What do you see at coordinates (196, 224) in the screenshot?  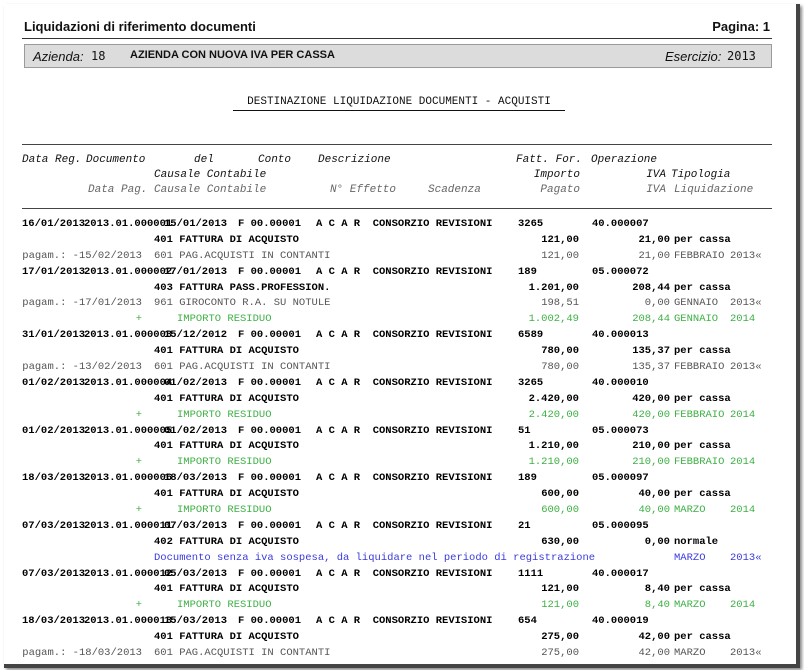 I see `del-cell: 15/01/2013` at bounding box center [196, 224].